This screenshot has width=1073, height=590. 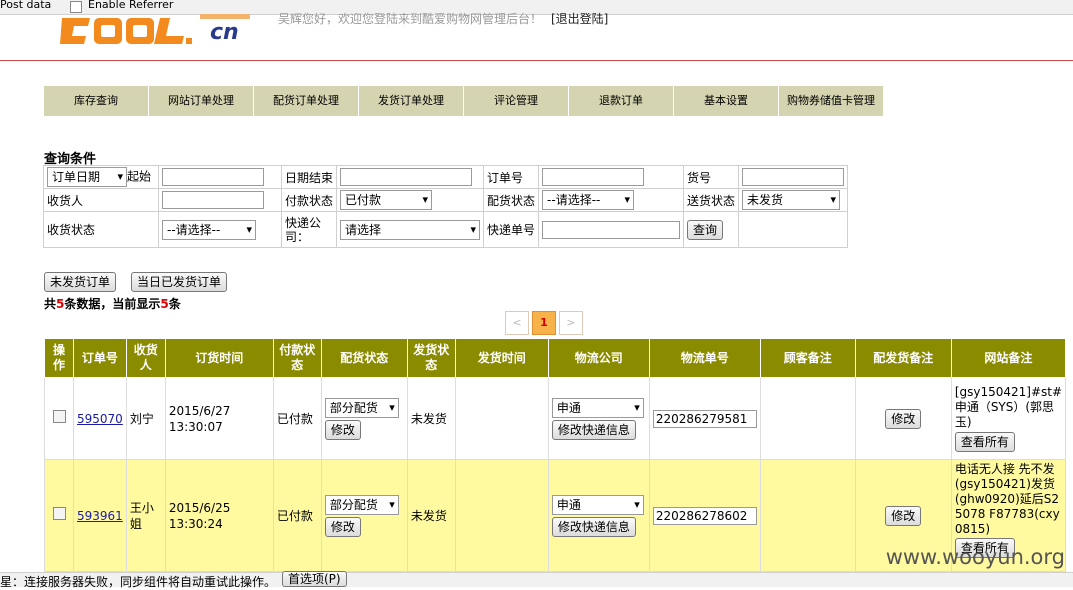 I want to click on col-order-no: 订单号, so click(x=100, y=358).